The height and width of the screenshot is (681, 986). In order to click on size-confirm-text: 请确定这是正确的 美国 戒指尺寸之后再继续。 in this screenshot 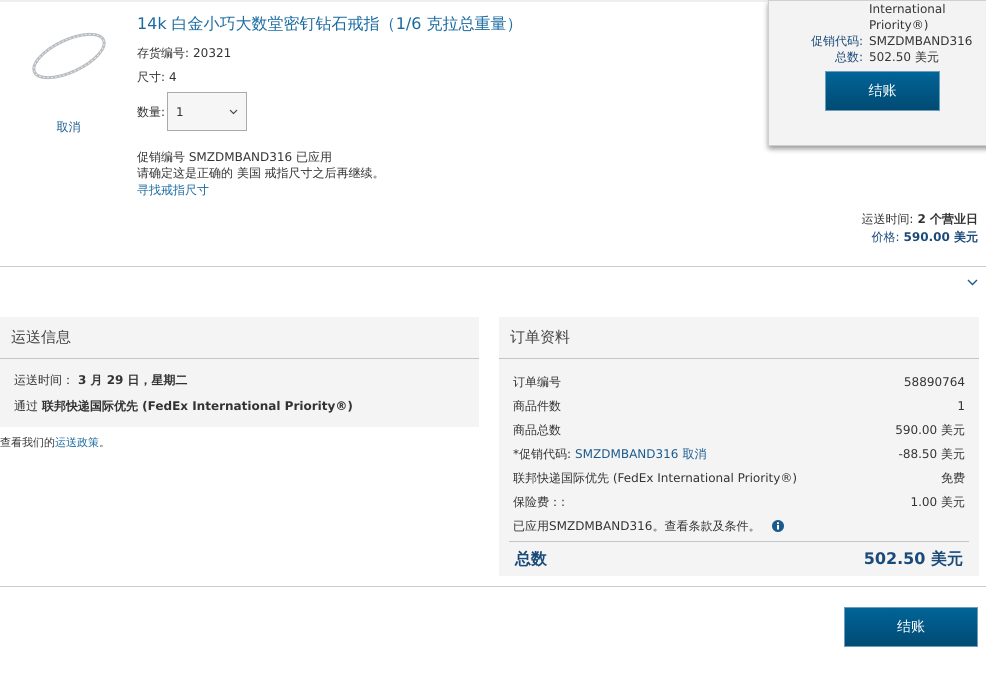, I will do `click(261, 173)`.